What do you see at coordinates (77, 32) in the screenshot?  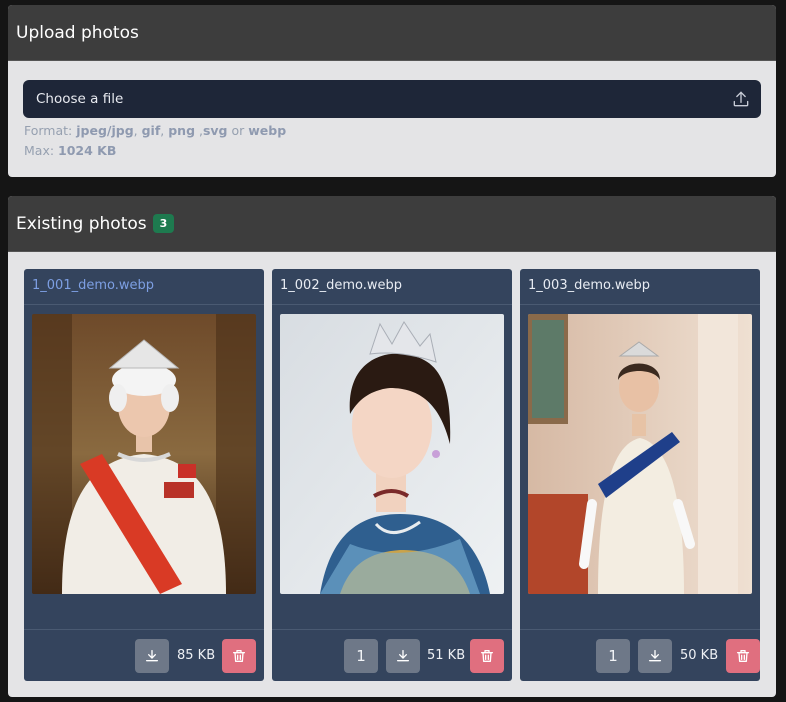 I see `upload-panel-title: Upload photos` at bounding box center [77, 32].